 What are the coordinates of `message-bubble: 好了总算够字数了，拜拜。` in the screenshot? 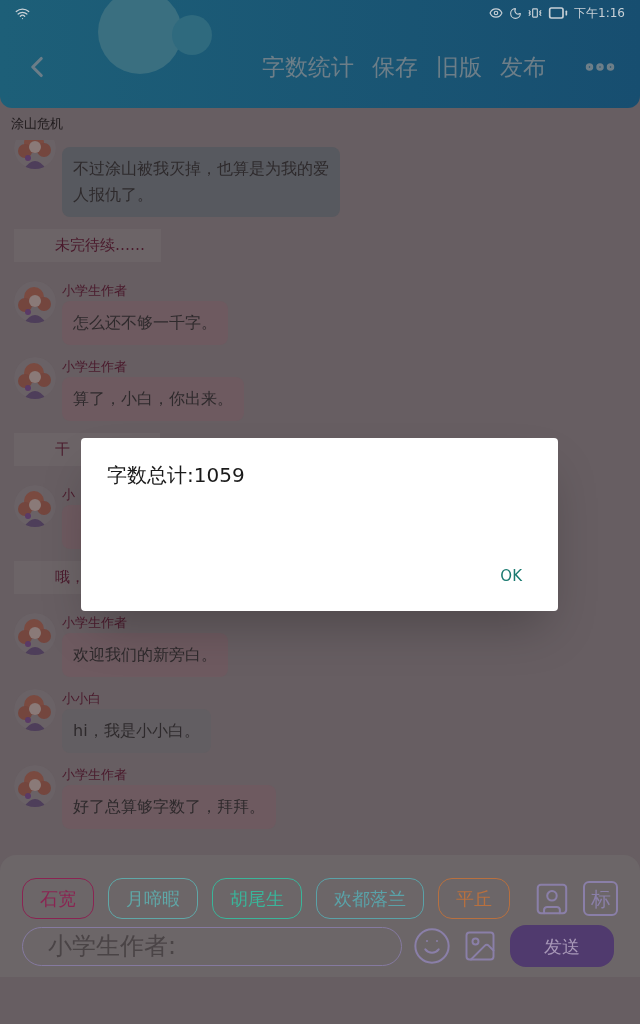 It's located at (169, 807).